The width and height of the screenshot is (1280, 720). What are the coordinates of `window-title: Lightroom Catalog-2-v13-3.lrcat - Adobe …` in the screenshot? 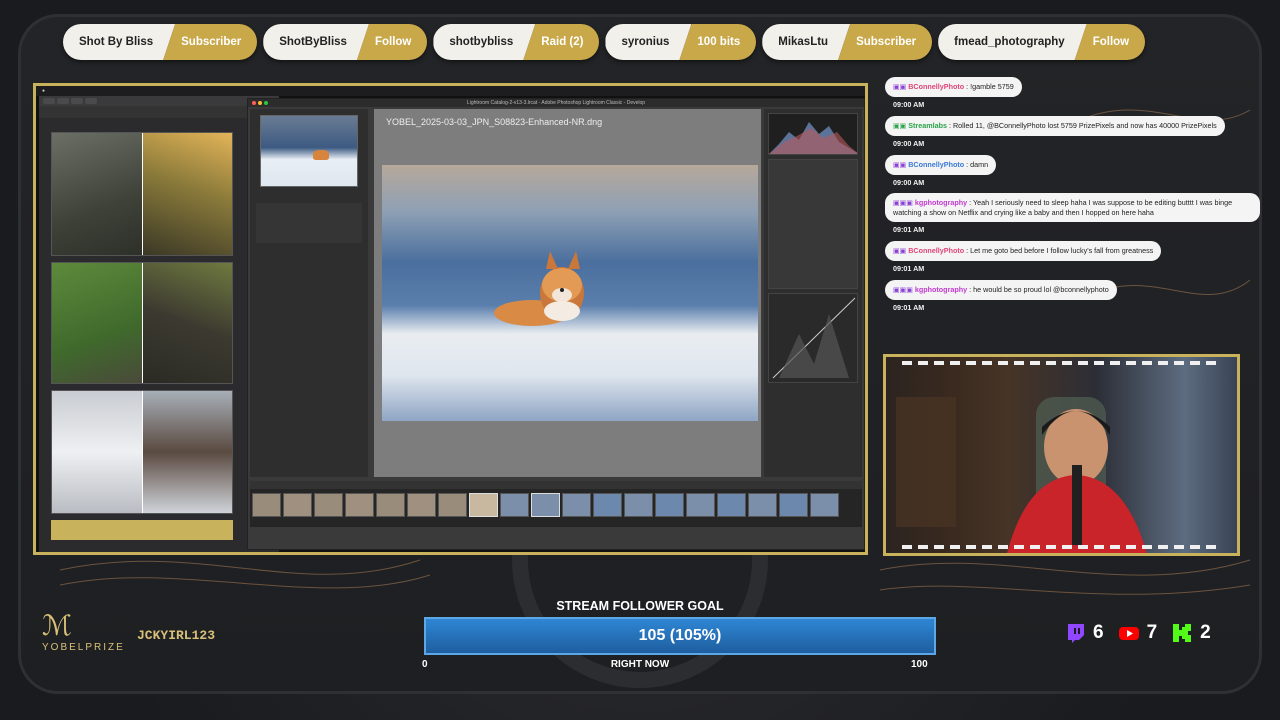 It's located at (556, 103).